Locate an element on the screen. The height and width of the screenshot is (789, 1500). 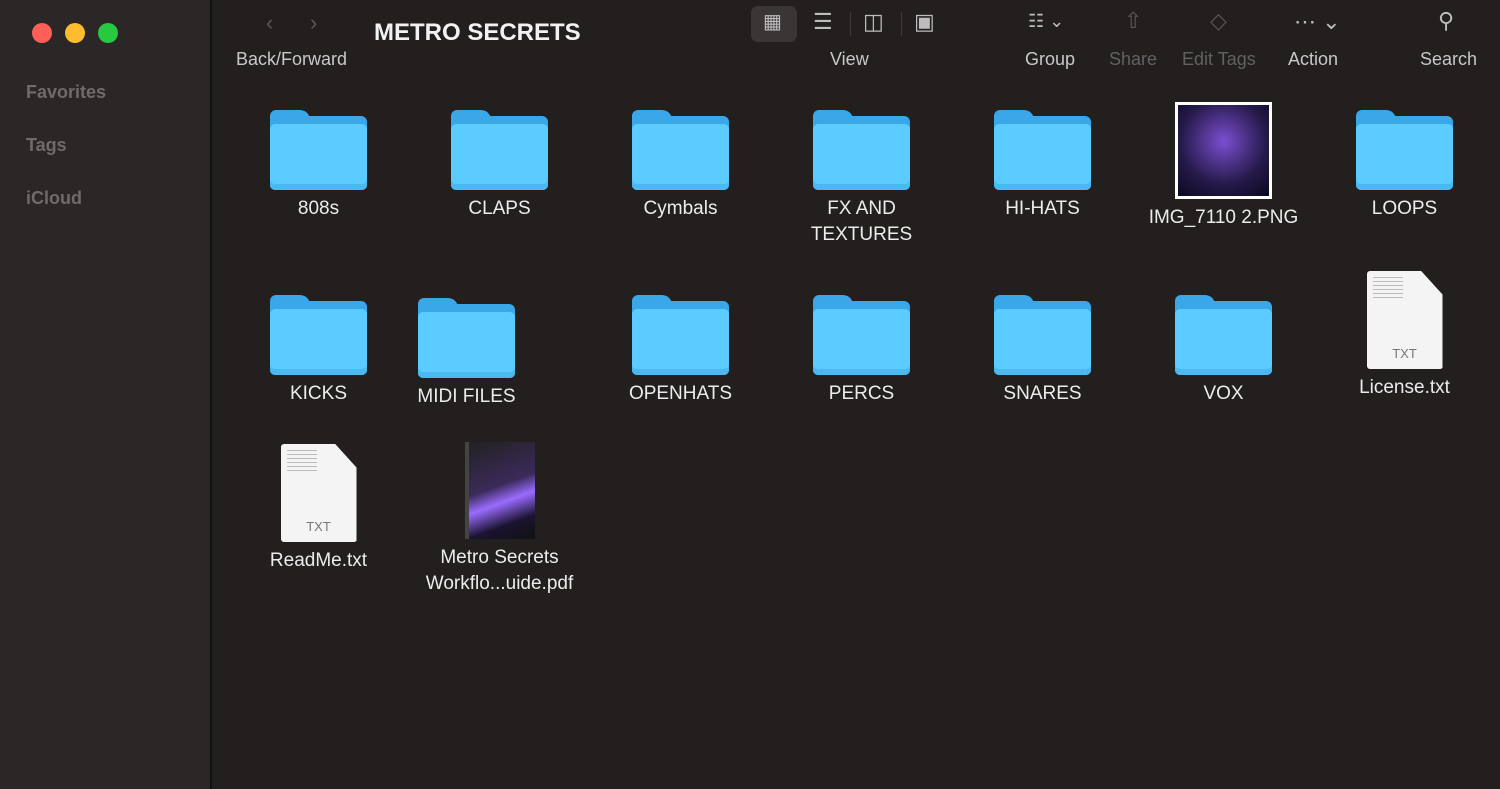
file-name: PERCS is located at coordinates (861, 393).